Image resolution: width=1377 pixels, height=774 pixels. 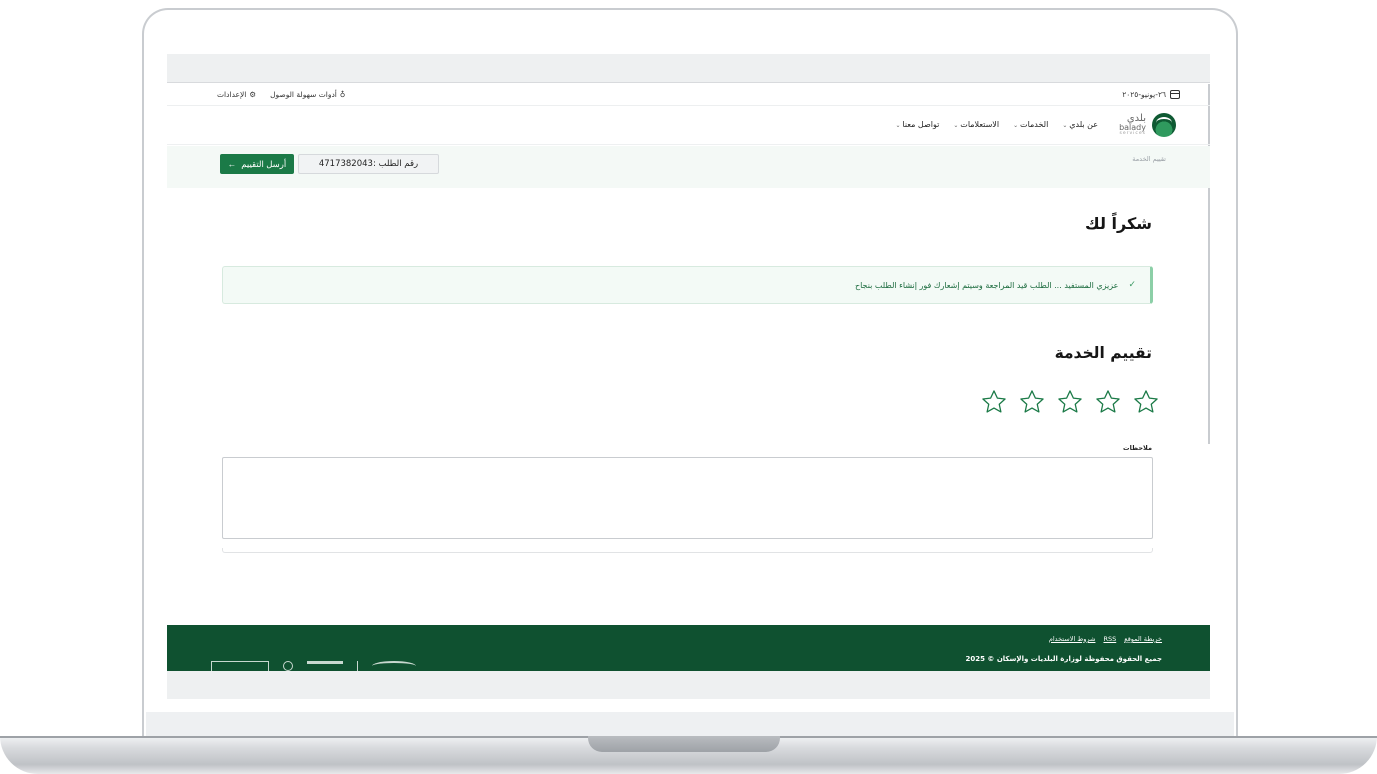 I want to click on send-rating-button: أرسل التقييم ←, so click(x=257, y=164).